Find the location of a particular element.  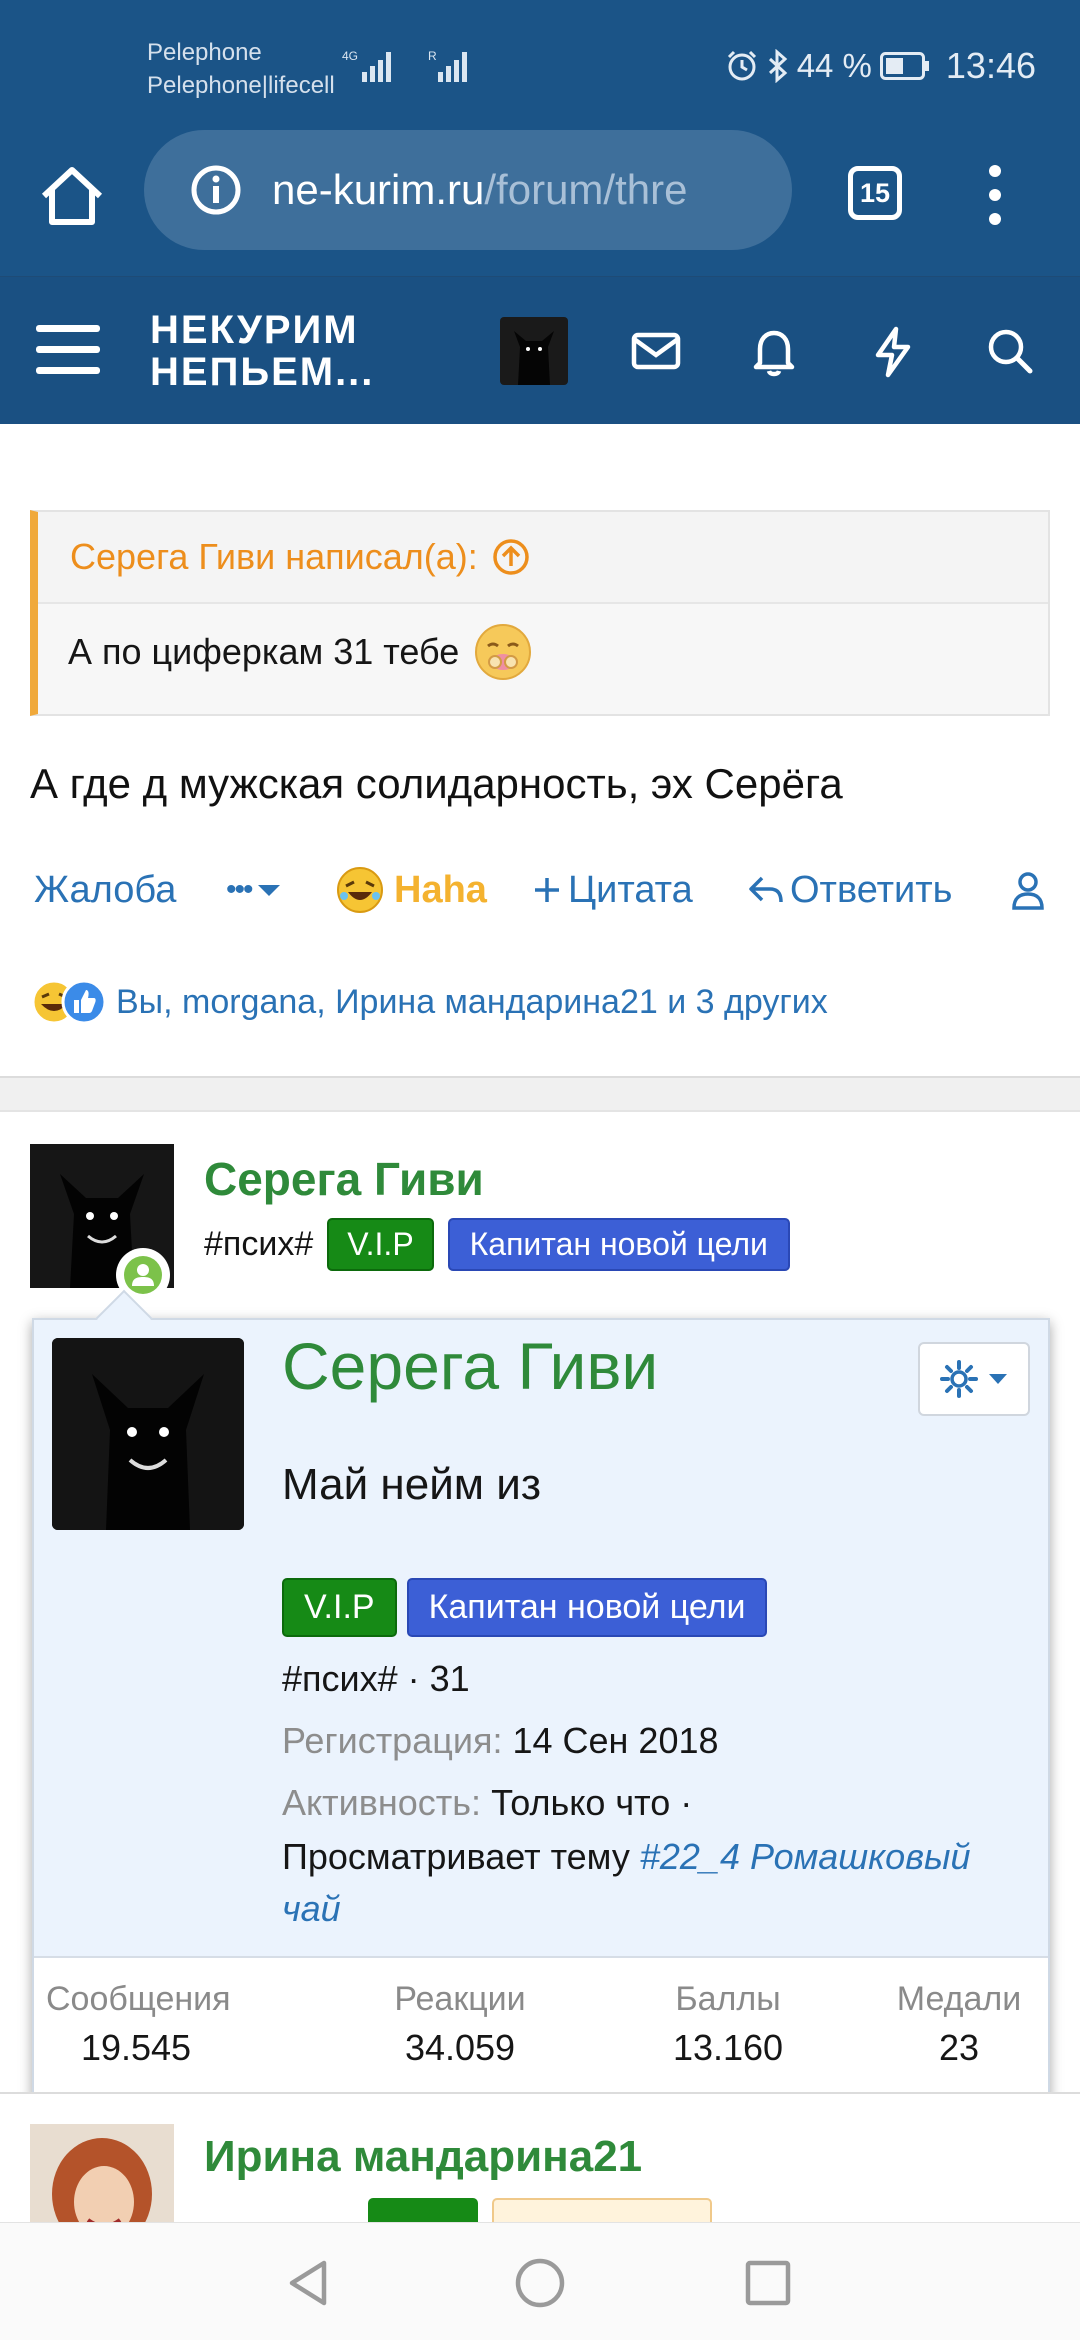

jump-to-quote-icon is located at coordinates (511, 557).